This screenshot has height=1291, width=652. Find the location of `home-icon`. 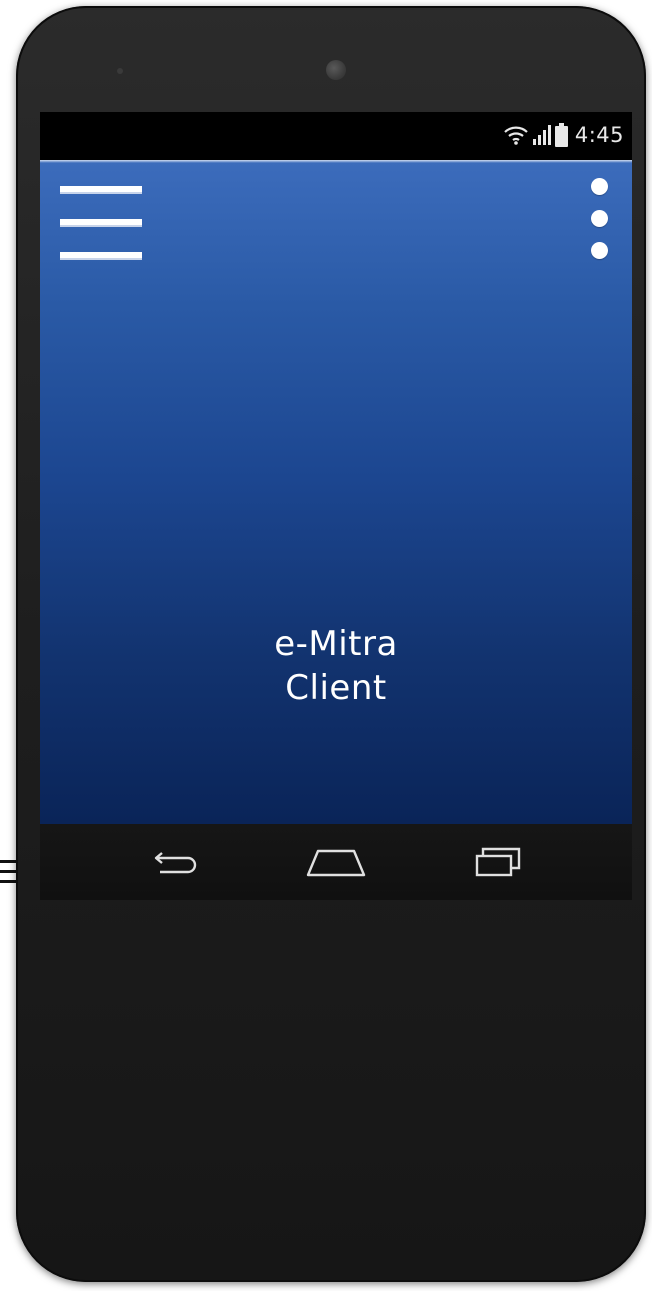

home-icon is located at coordinates (336, 862).